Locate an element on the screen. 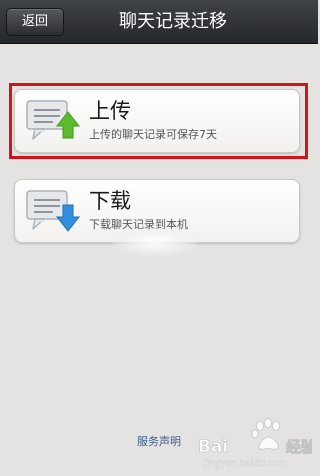  chat-download-icon is located at coordinates (53, 211).